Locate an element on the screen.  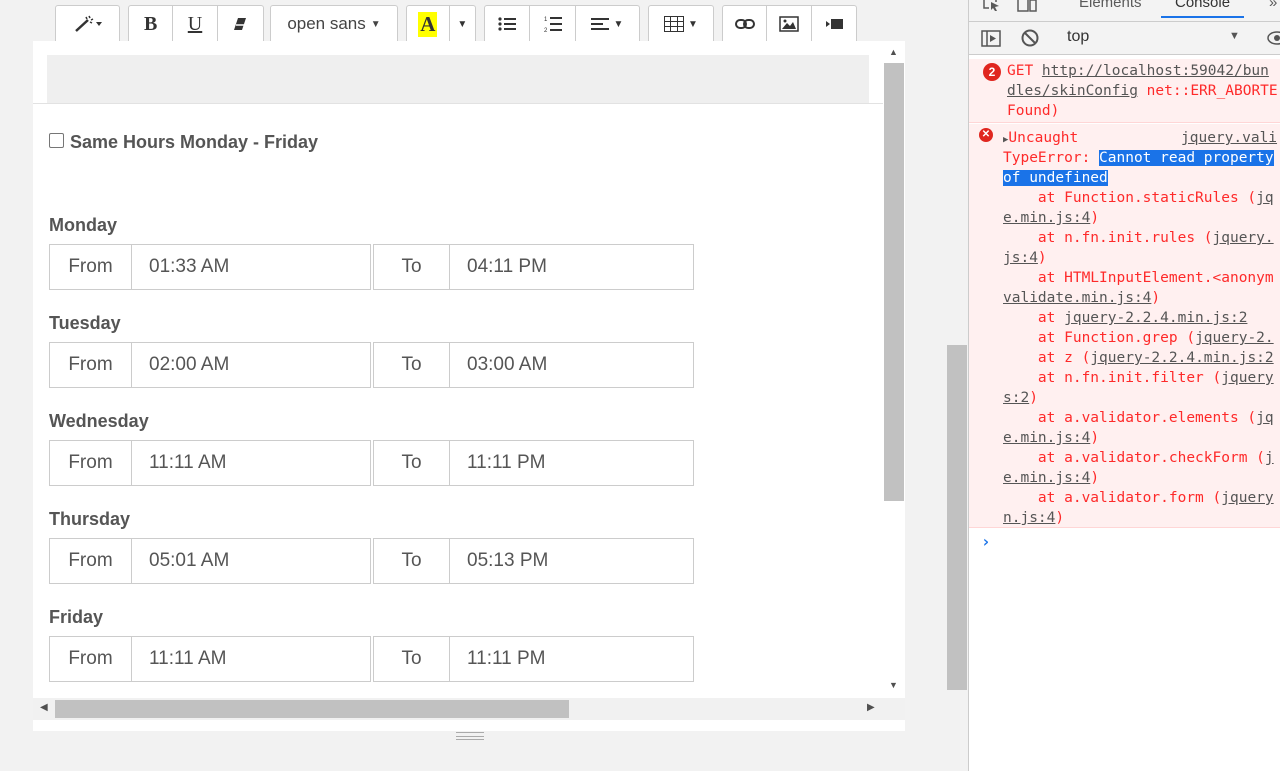
console-prompt: › is located at coordinates (986, 541).